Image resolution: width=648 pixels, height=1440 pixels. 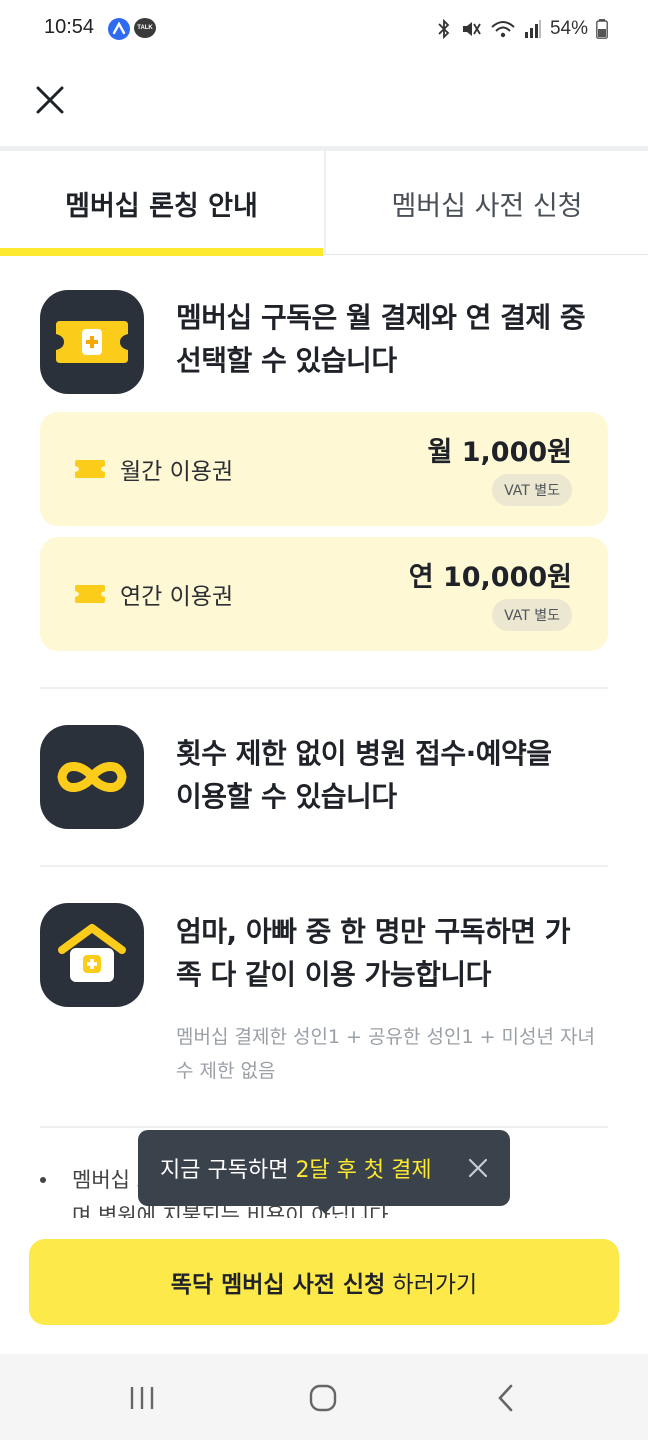 What do you see at coordinates (324, 29) in the screenshot?
I see `status-bar: 10:54 TALK 54%` at bounding box center [324, 29].